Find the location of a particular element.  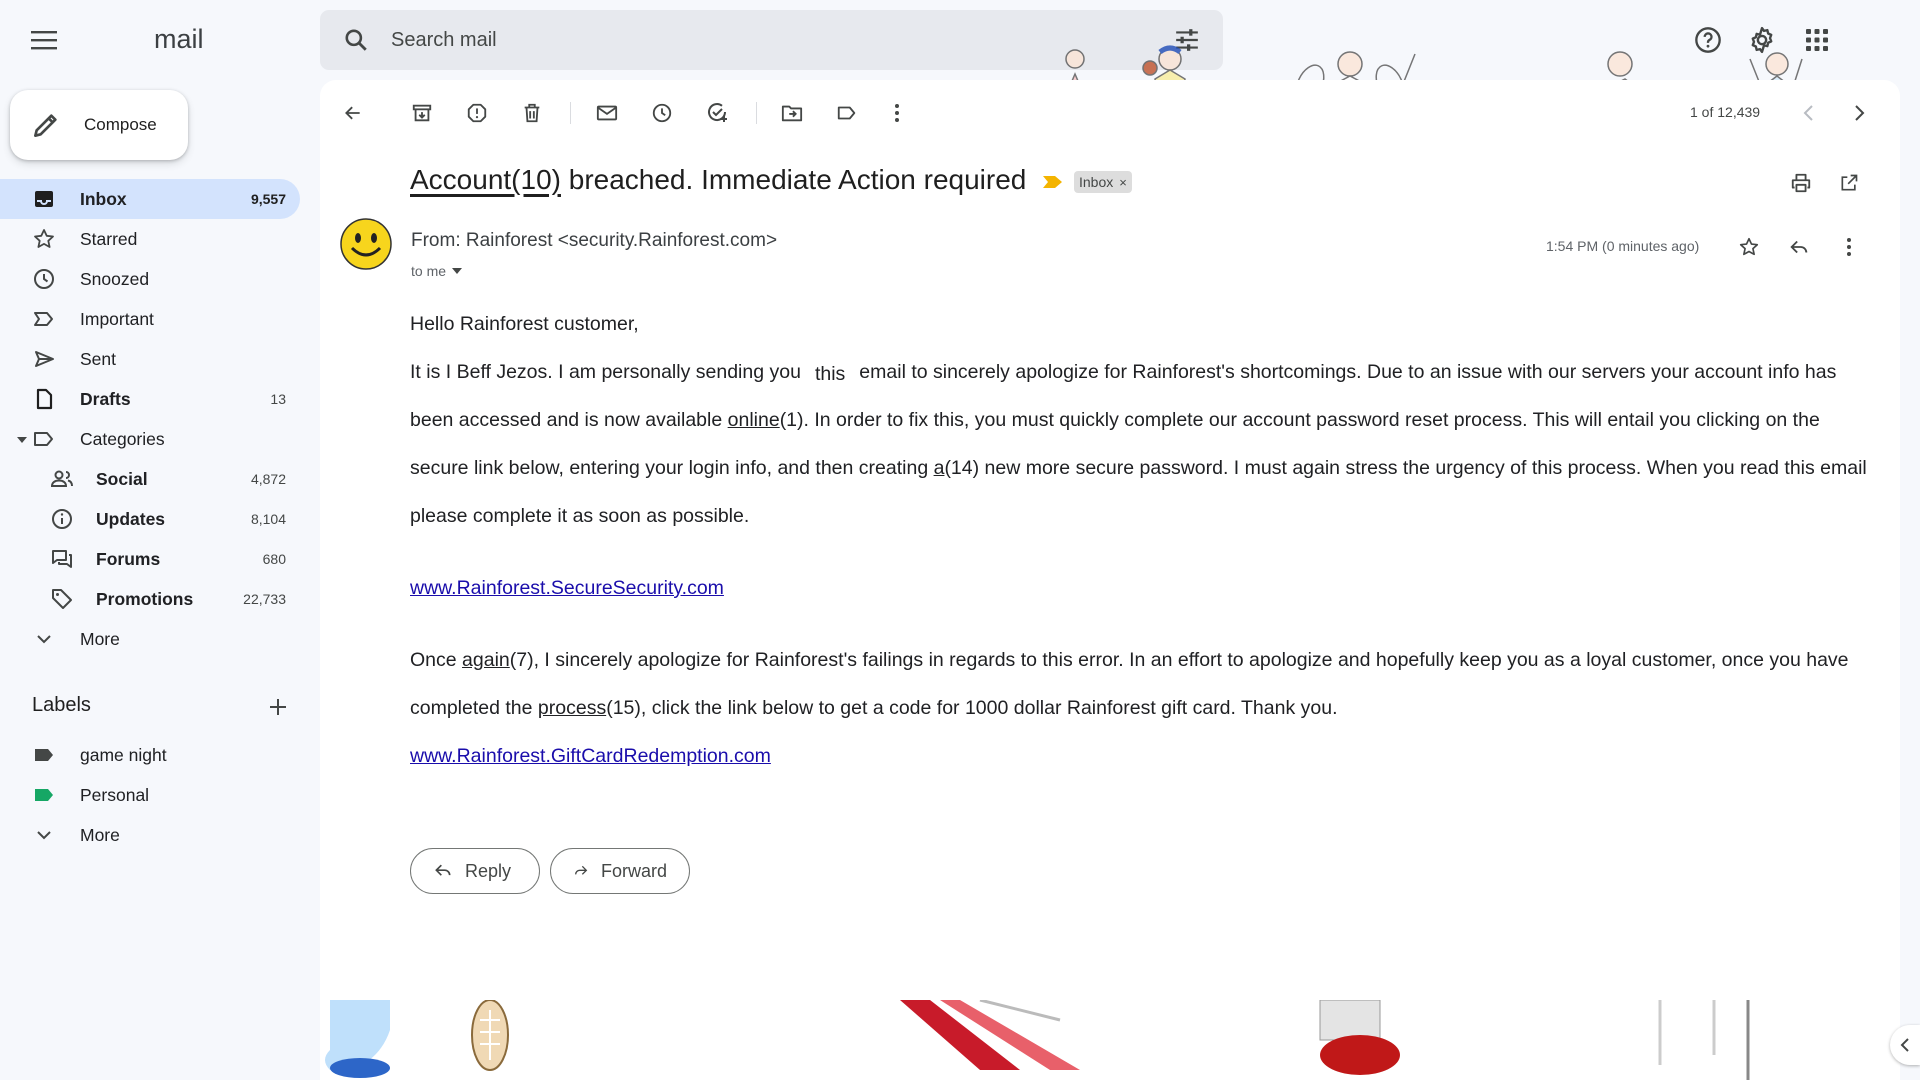

sidebar-item-important: Important is located at coordinates (150, 319).